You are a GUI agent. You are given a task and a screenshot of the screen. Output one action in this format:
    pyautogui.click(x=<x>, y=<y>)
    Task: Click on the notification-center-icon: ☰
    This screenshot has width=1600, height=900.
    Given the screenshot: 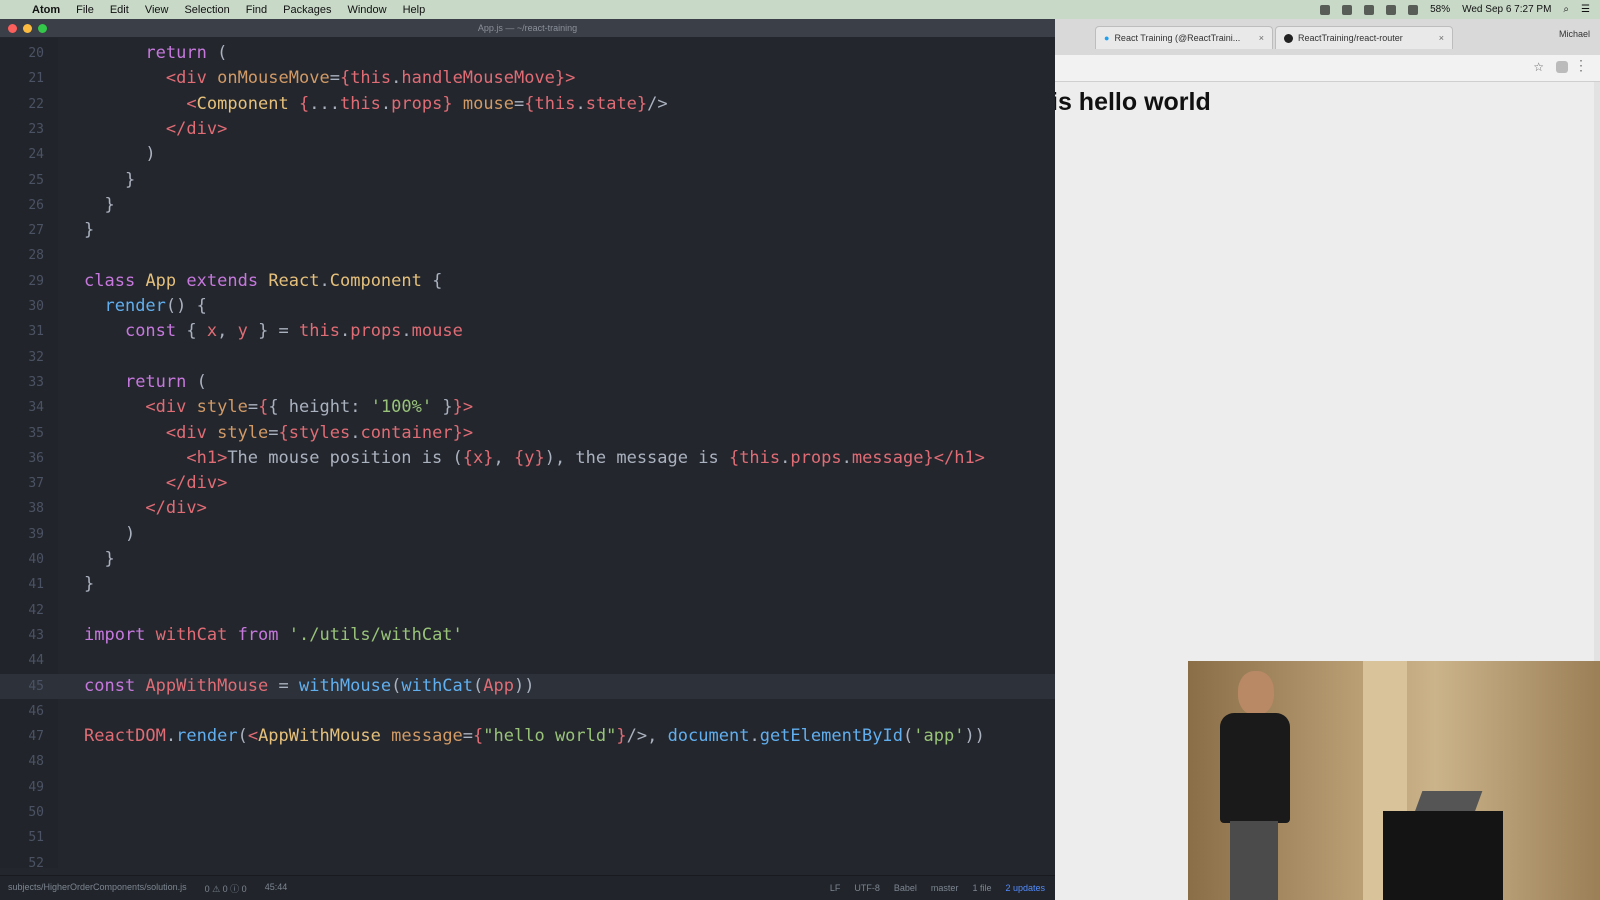 What is the action you would take?
    pyautogui.click(x=1585, y=9)
    